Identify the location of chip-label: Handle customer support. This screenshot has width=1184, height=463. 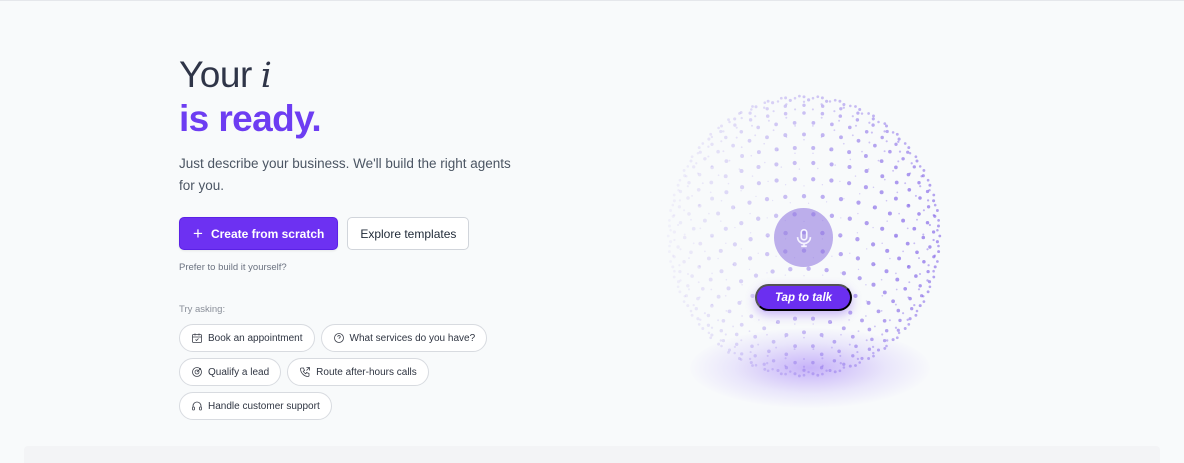
(264, 406).